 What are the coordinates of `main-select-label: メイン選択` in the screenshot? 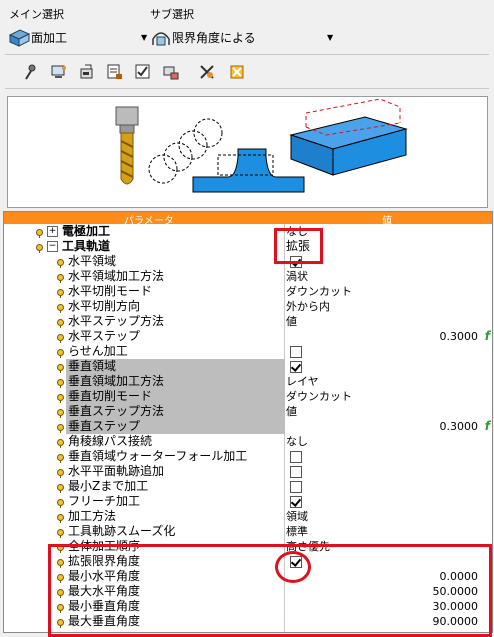 It's located at (36, 14).